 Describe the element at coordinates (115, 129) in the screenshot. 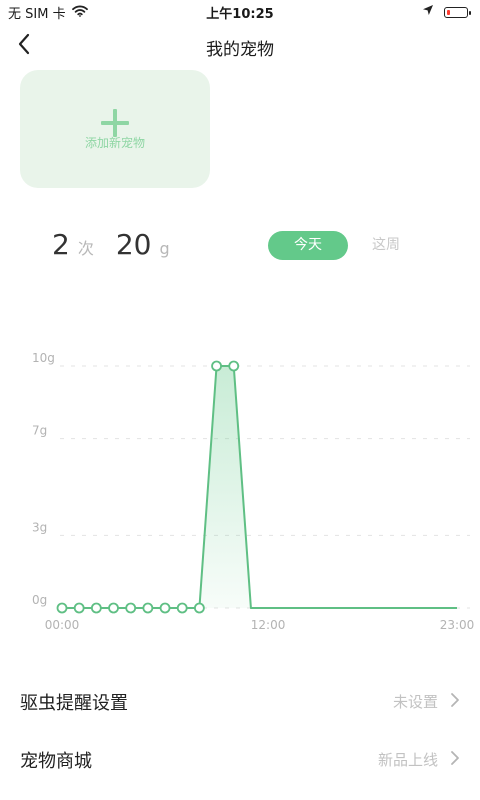

I see `add-pet-card: 添加新宠物` at that location.